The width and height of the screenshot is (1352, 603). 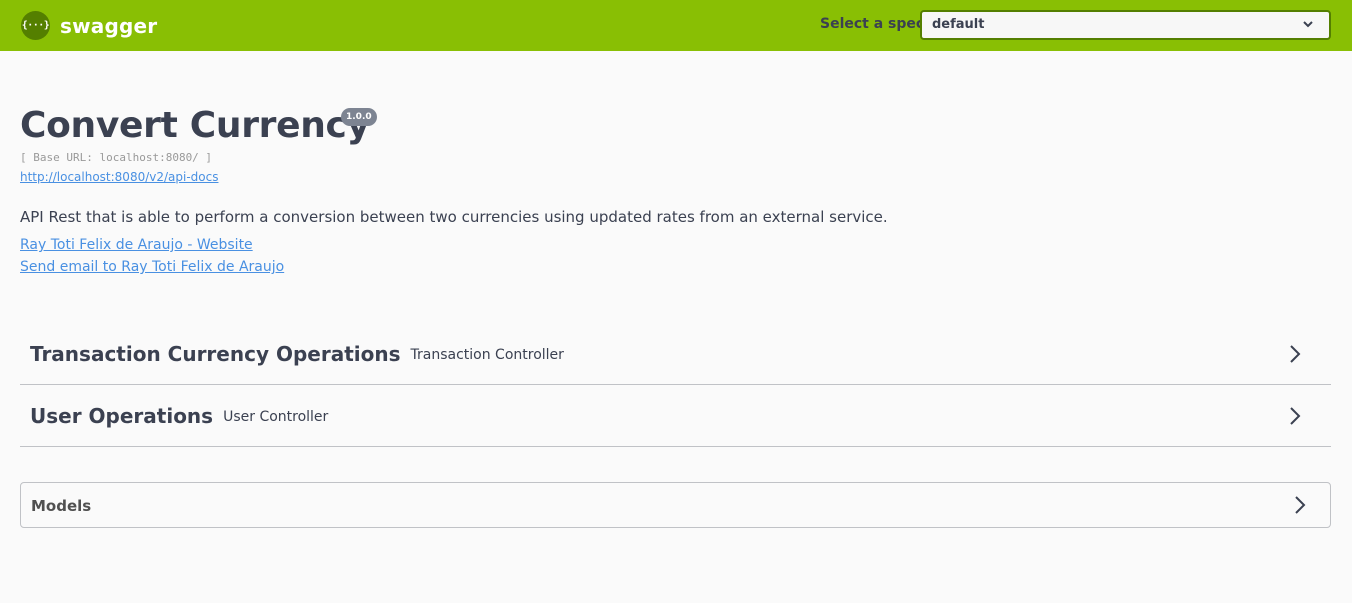 What do you see at coordinates (676, 25) in the screenshot?
I see `topbar: {···} swagger Select a spec default` at bounding box center [676, 25].